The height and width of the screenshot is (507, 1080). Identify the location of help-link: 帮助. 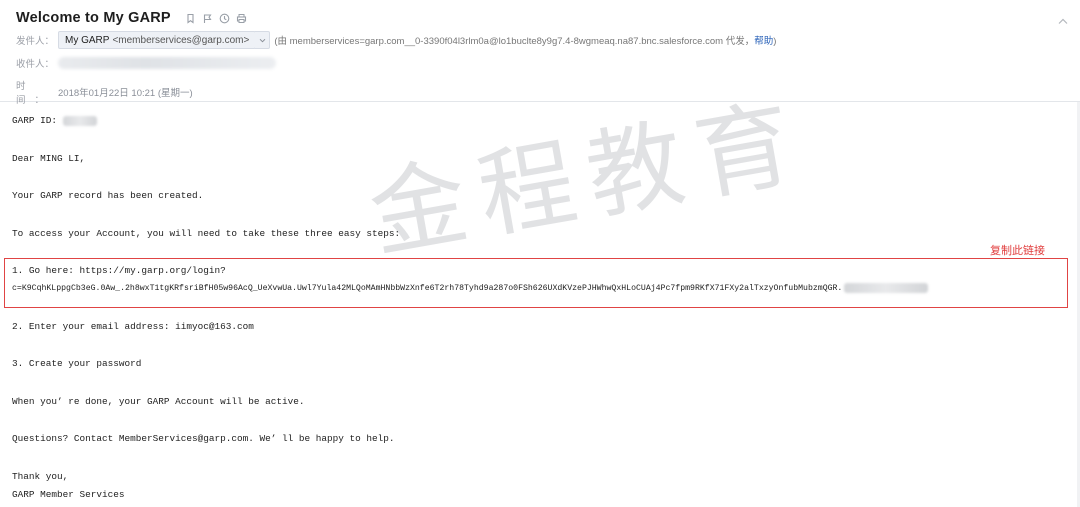
(763, 41).